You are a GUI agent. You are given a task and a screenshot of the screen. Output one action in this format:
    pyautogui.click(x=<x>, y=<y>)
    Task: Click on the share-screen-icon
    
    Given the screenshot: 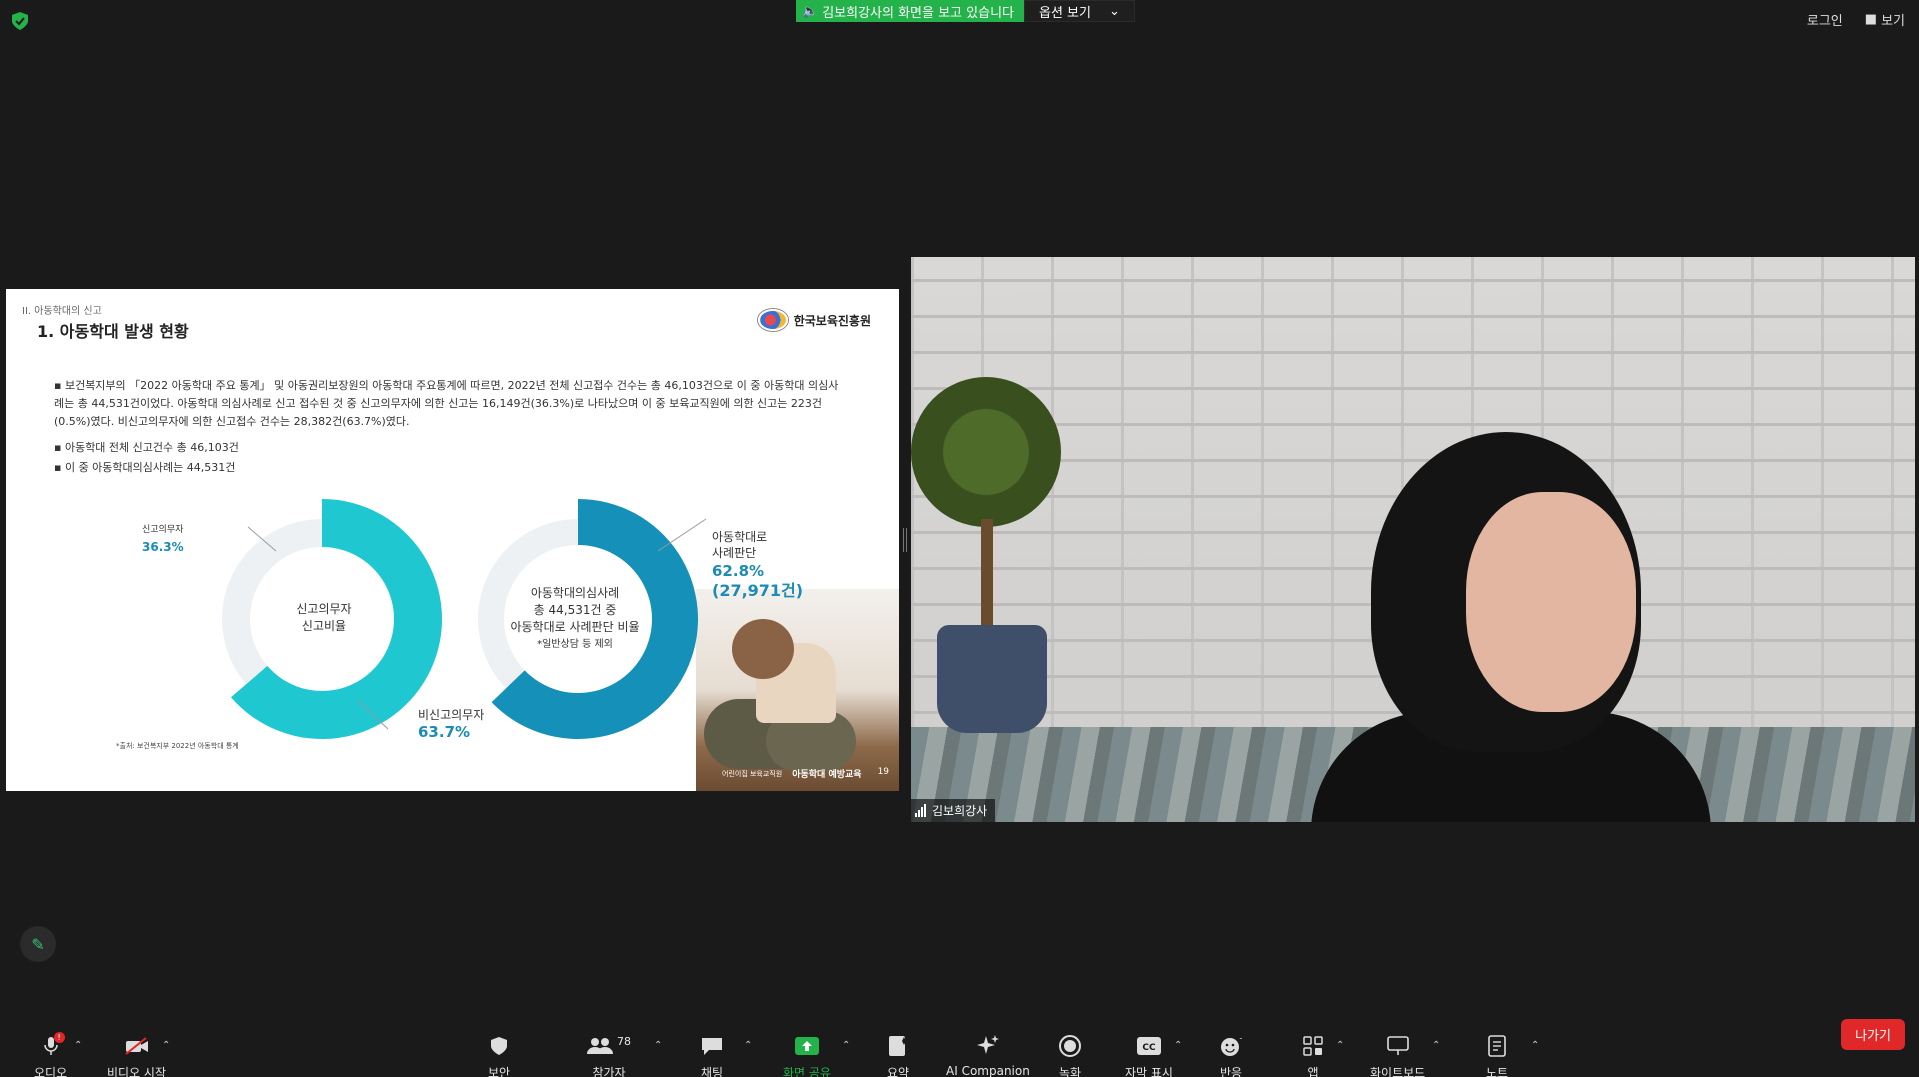 What is the action you would take?
    pyautogui.click(x=806, y=1046)
    